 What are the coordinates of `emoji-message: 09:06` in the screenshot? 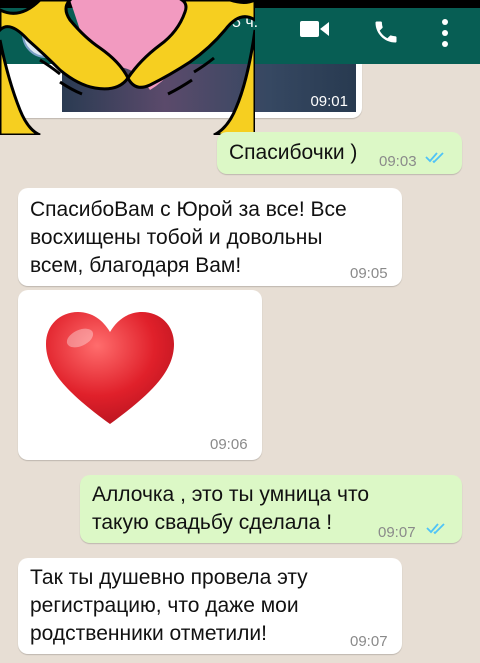 It's located at (140, 375).